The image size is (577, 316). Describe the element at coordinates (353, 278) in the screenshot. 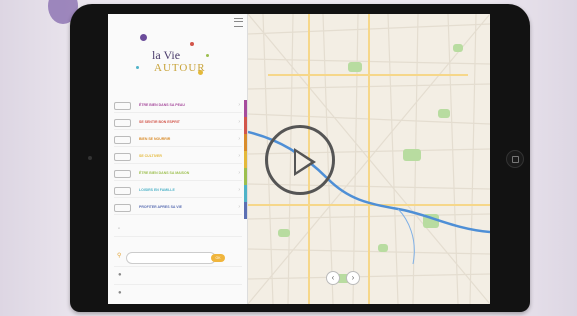

I see `map-next-button: ›` at that location.